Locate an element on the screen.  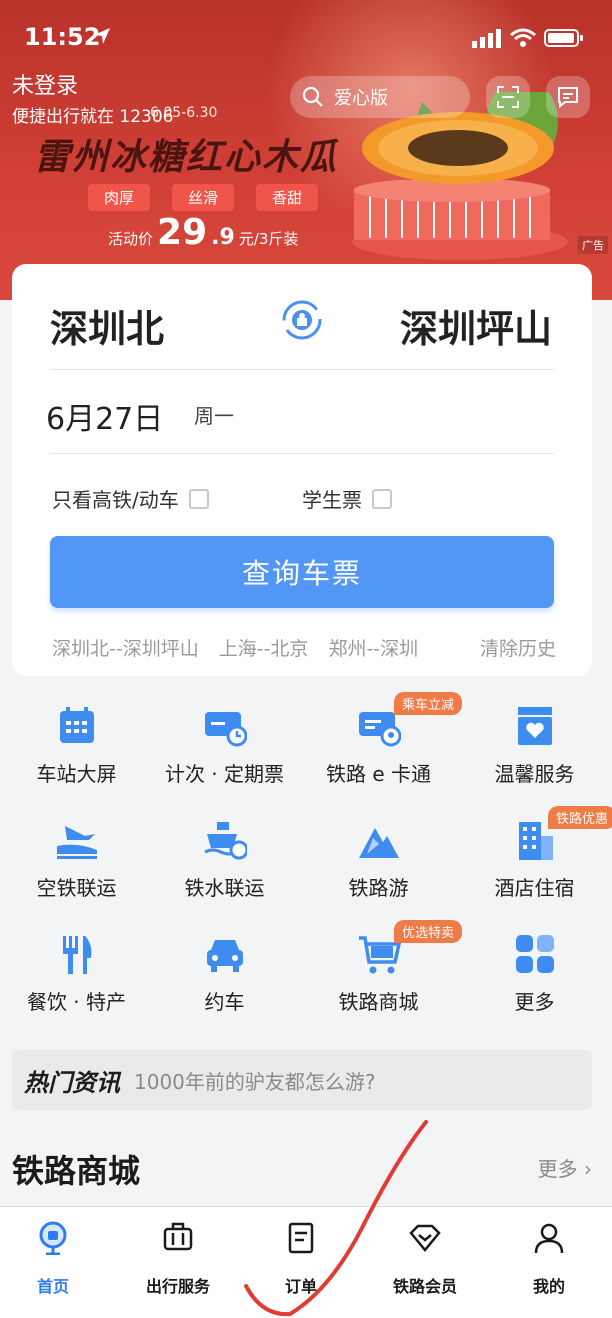
service-label: 铁路商城 is located at coordinates (378, 1002).